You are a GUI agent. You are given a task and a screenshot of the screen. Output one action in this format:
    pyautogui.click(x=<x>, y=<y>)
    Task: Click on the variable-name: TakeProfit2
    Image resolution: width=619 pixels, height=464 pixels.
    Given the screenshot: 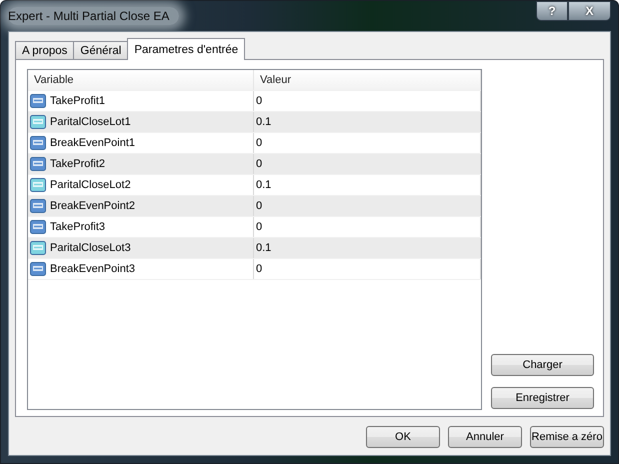 What is the action you would take?
    pyautogui.click(x=78, y=164)
    